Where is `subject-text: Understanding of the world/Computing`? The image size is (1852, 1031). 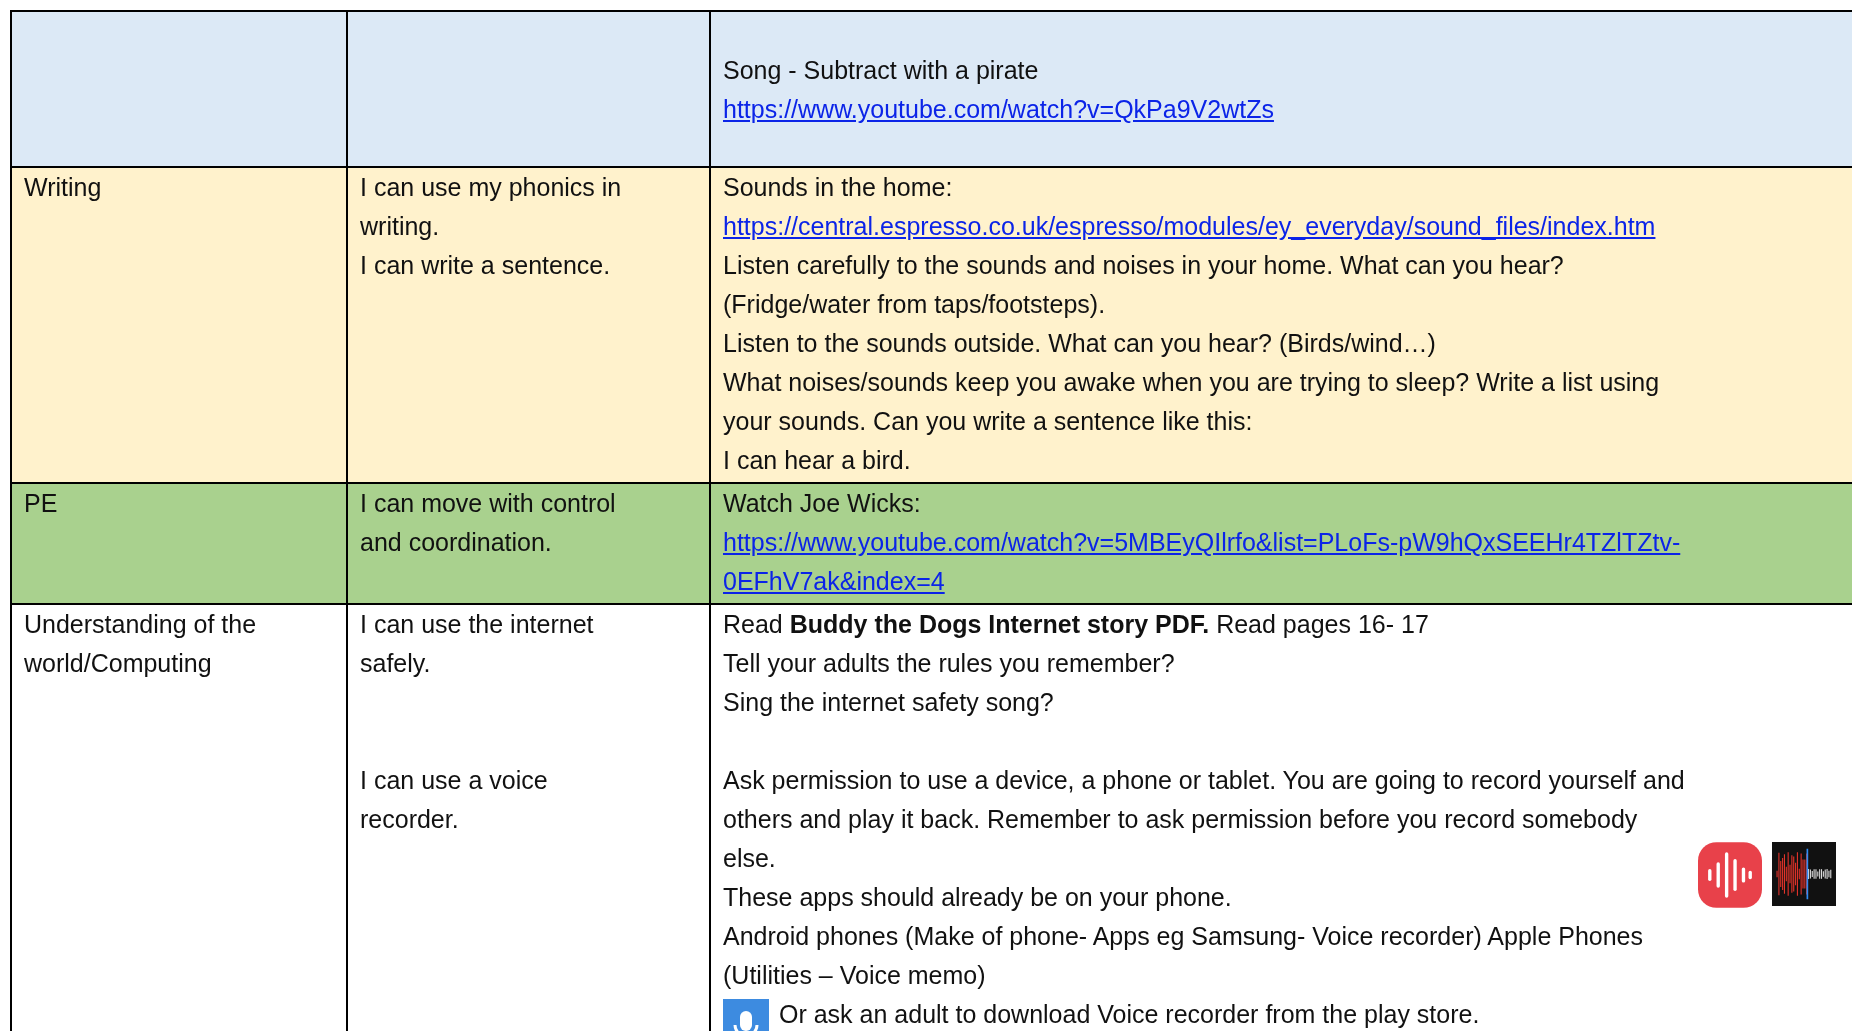 subject-text: Understanding of the world/Computing is located at coordinates (140, 644).